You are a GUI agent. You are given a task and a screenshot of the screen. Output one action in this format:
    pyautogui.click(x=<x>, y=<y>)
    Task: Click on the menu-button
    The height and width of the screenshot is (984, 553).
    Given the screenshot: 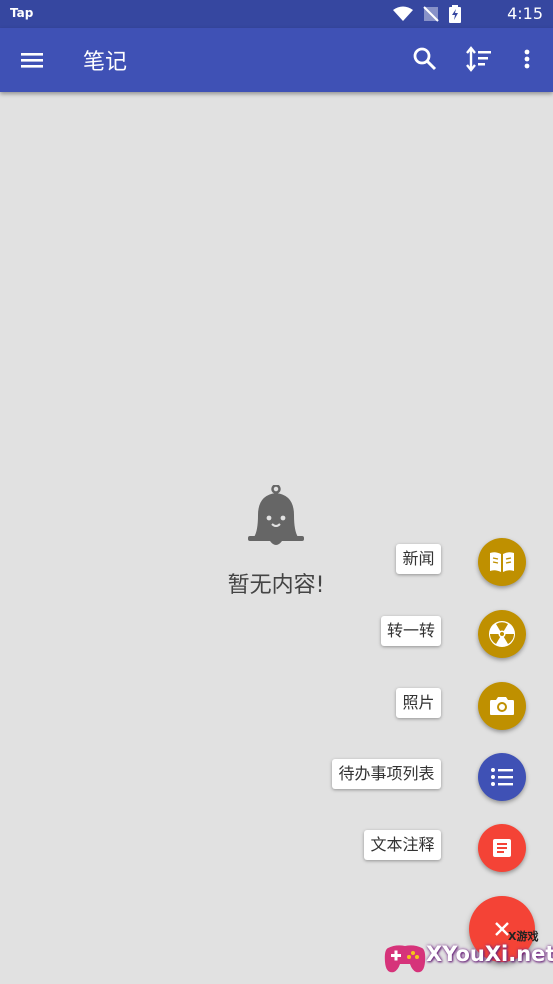 What is the action you would take?
    pyautogui.click(x=32, y=60)
    